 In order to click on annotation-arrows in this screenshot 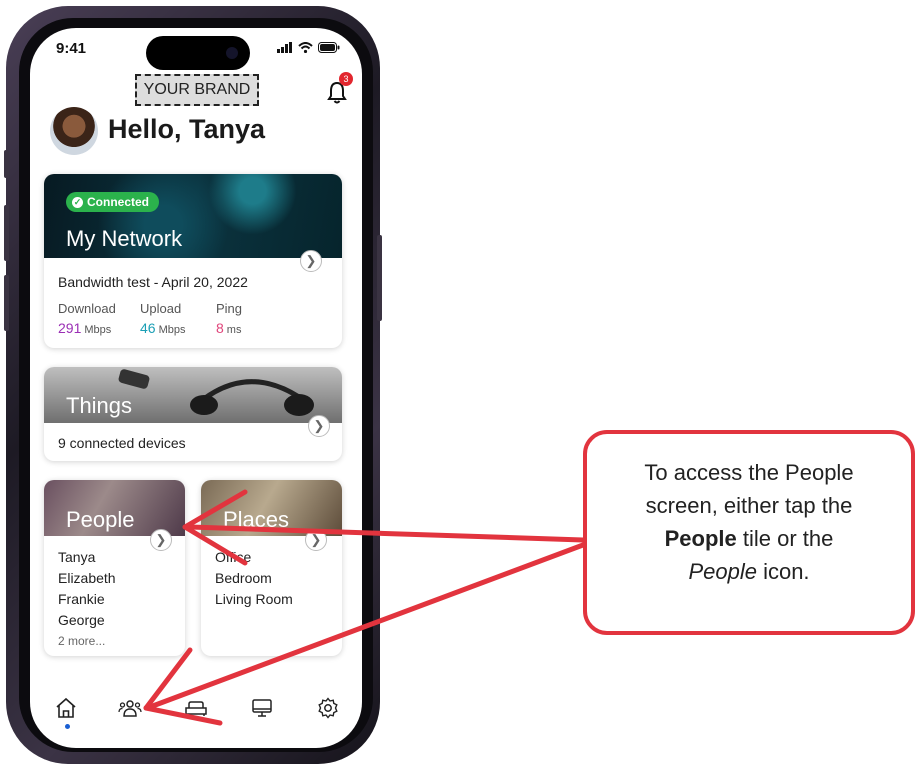, I will do `click(364, 607)`.